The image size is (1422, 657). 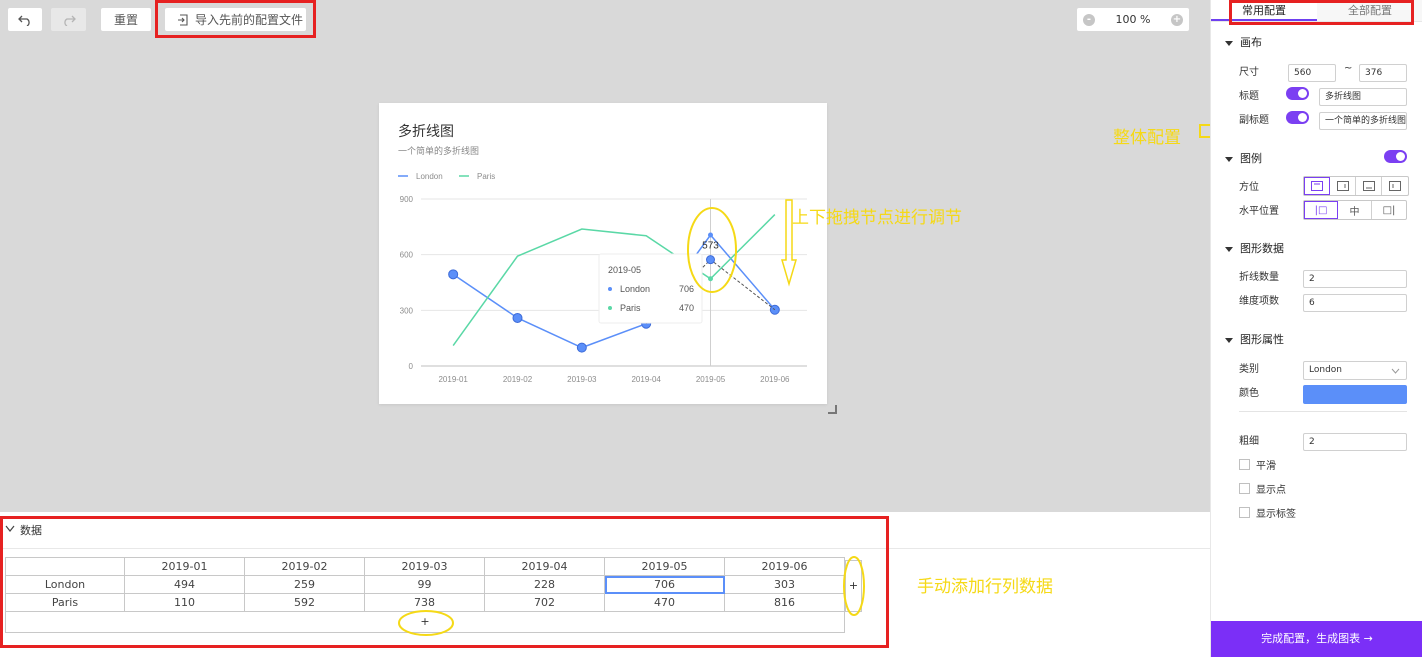 What do you see at coordinates (1316, 639) in the screenshot?
I see `finish-config-button: 完成配置，生成图表 →` at bounding box center [1316, 639].